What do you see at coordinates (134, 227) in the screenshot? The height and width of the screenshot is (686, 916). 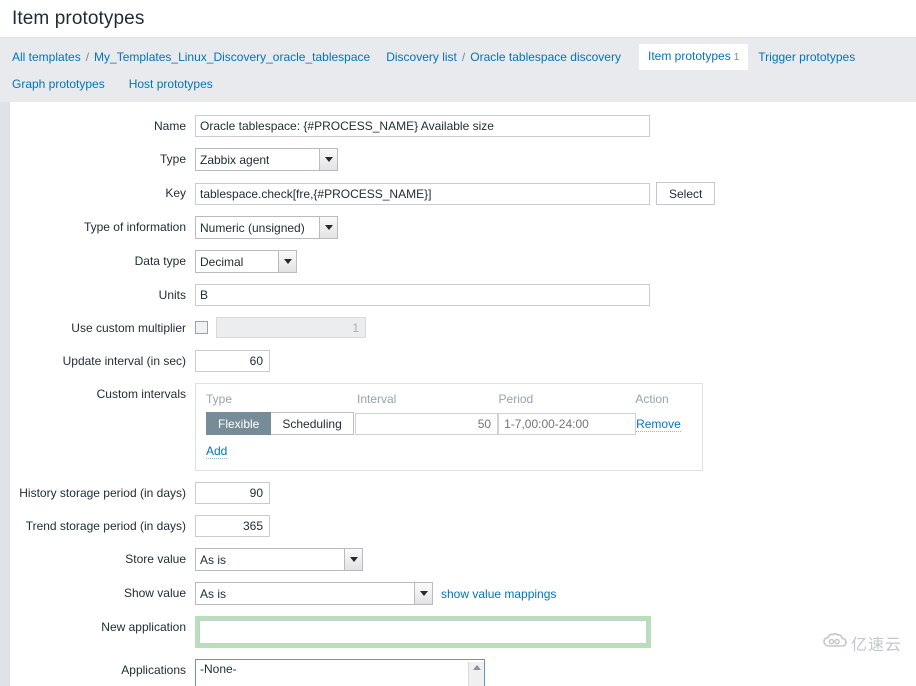 I see `label-type-of-information: Type of information` at bounding box center [134, 227].